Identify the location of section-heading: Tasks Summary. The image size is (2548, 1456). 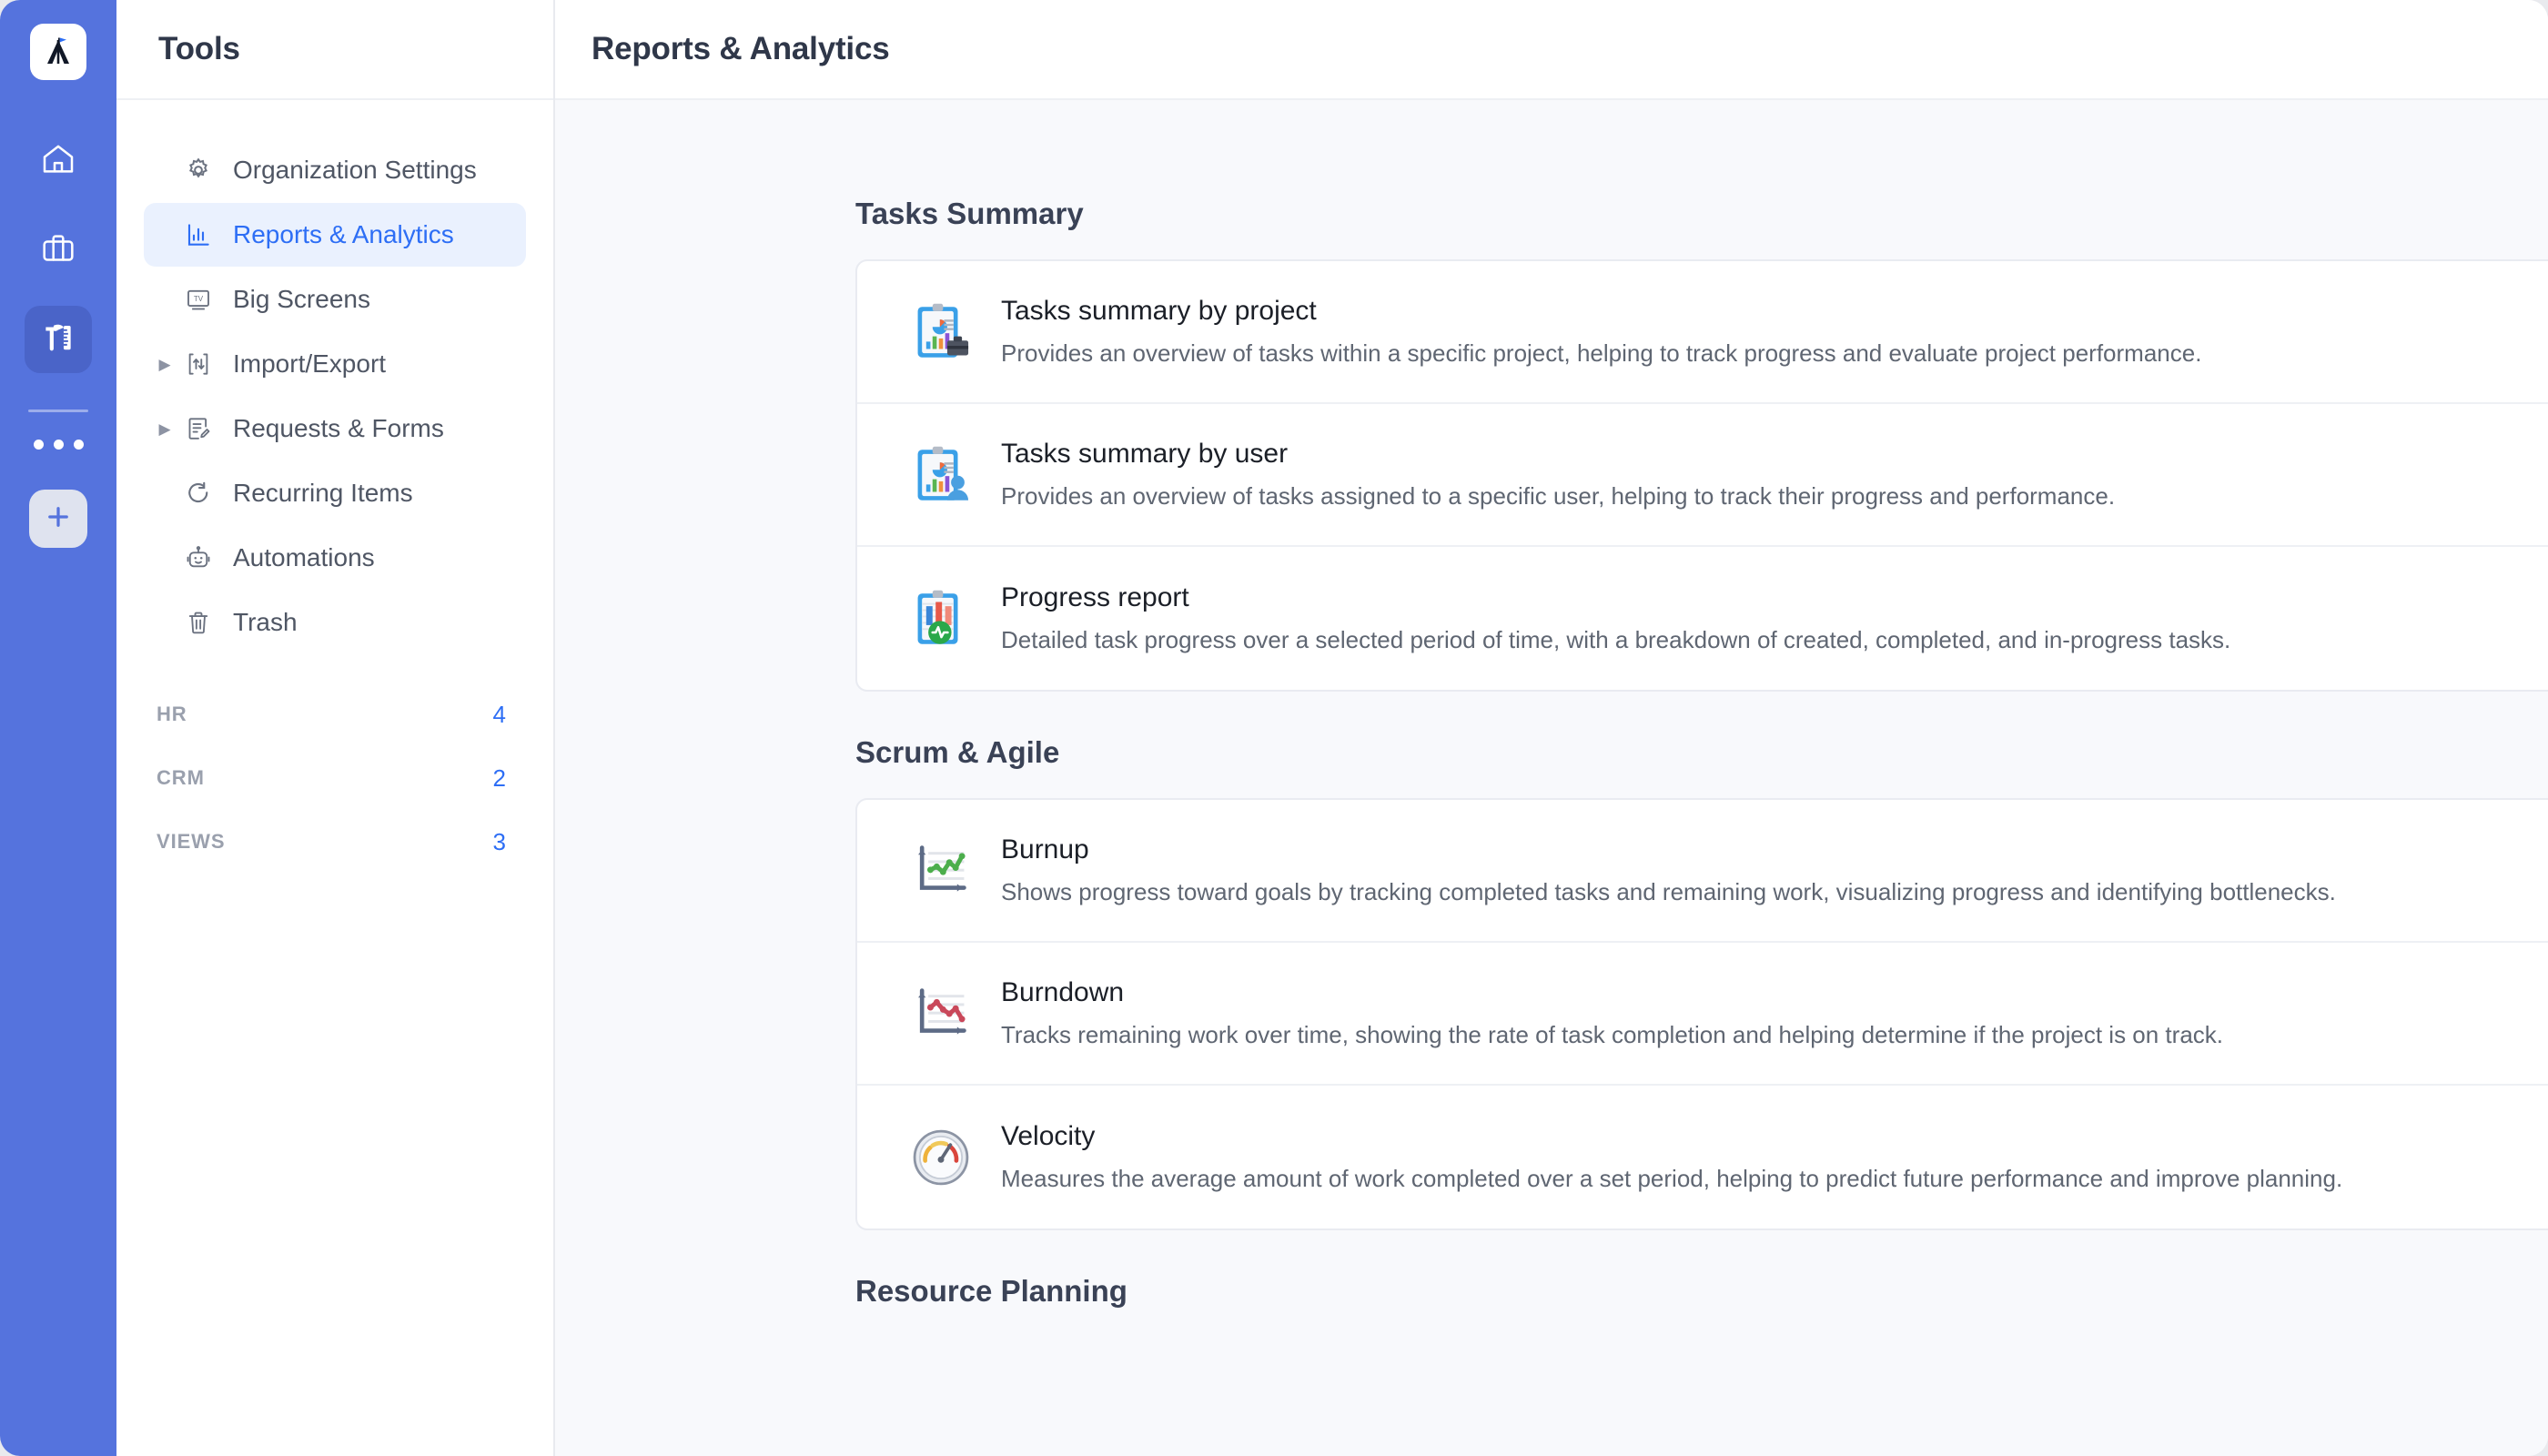
(970, 214).